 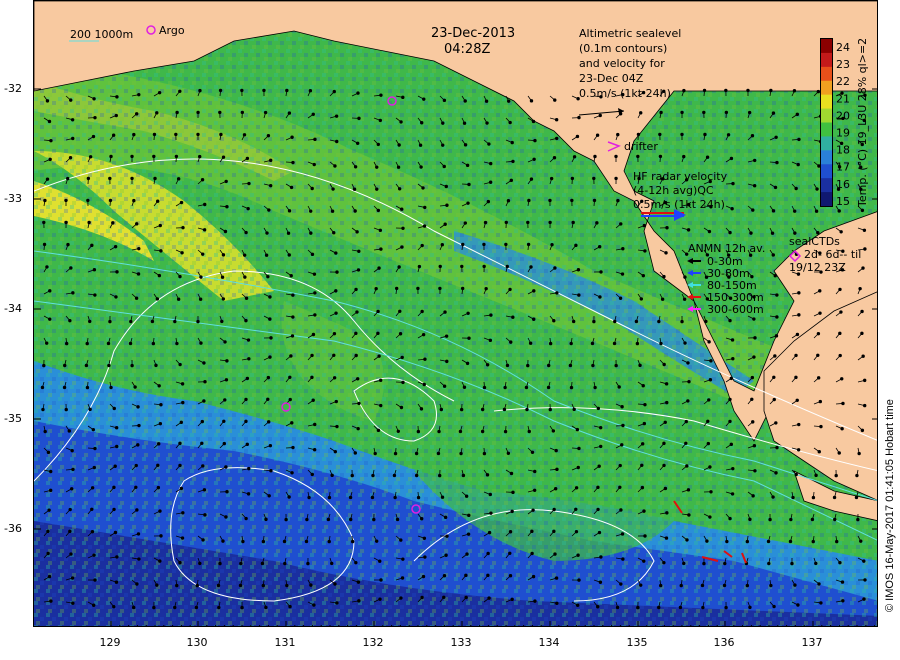 I want to click on latitude-tick-label: -34, so click(x=13, y=308).